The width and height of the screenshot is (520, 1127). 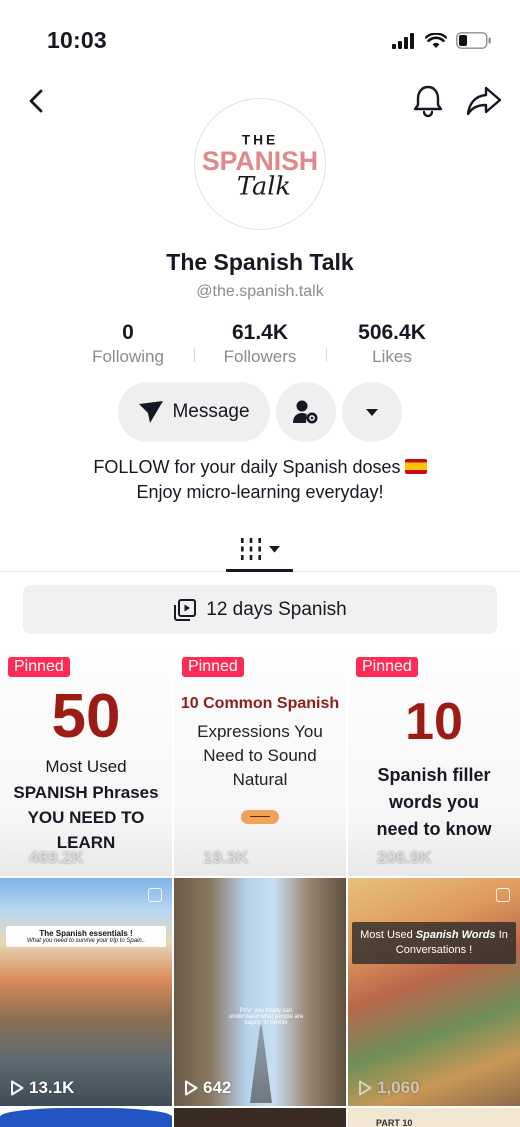 I want to click on video-tile: PART 10, so click(x=434, y=1117).